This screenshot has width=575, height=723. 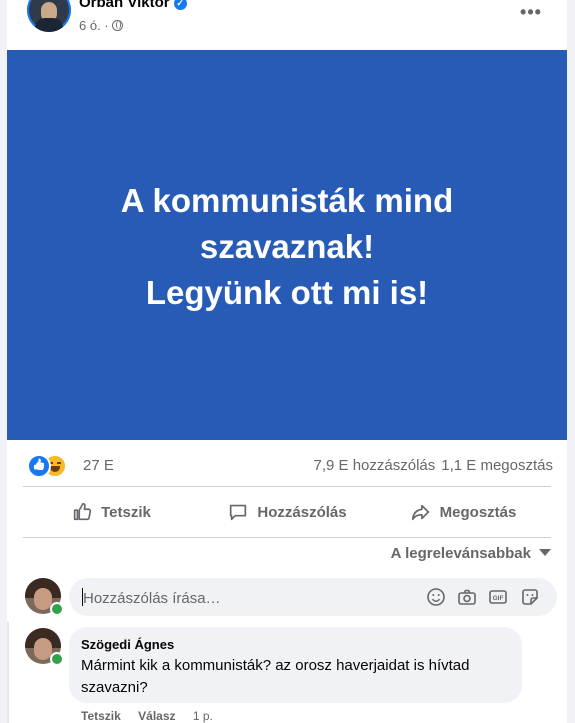 I want to click on share-button-label: Megosztás, so click(x=478, y=512).